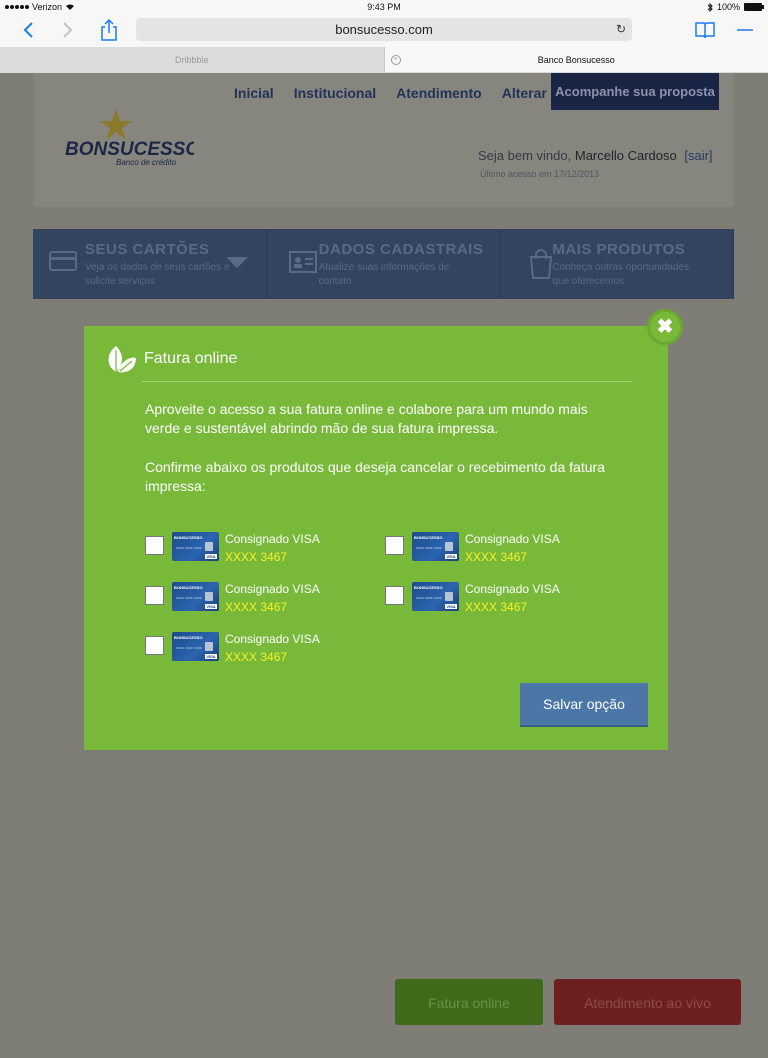 Image resolution: width=768 pixels, height=1058 pixels. What do you see at coordinates (516, 174) in the screenshot?
I see `last-access-label: Último acesso em` at bounding box center [516, 174].